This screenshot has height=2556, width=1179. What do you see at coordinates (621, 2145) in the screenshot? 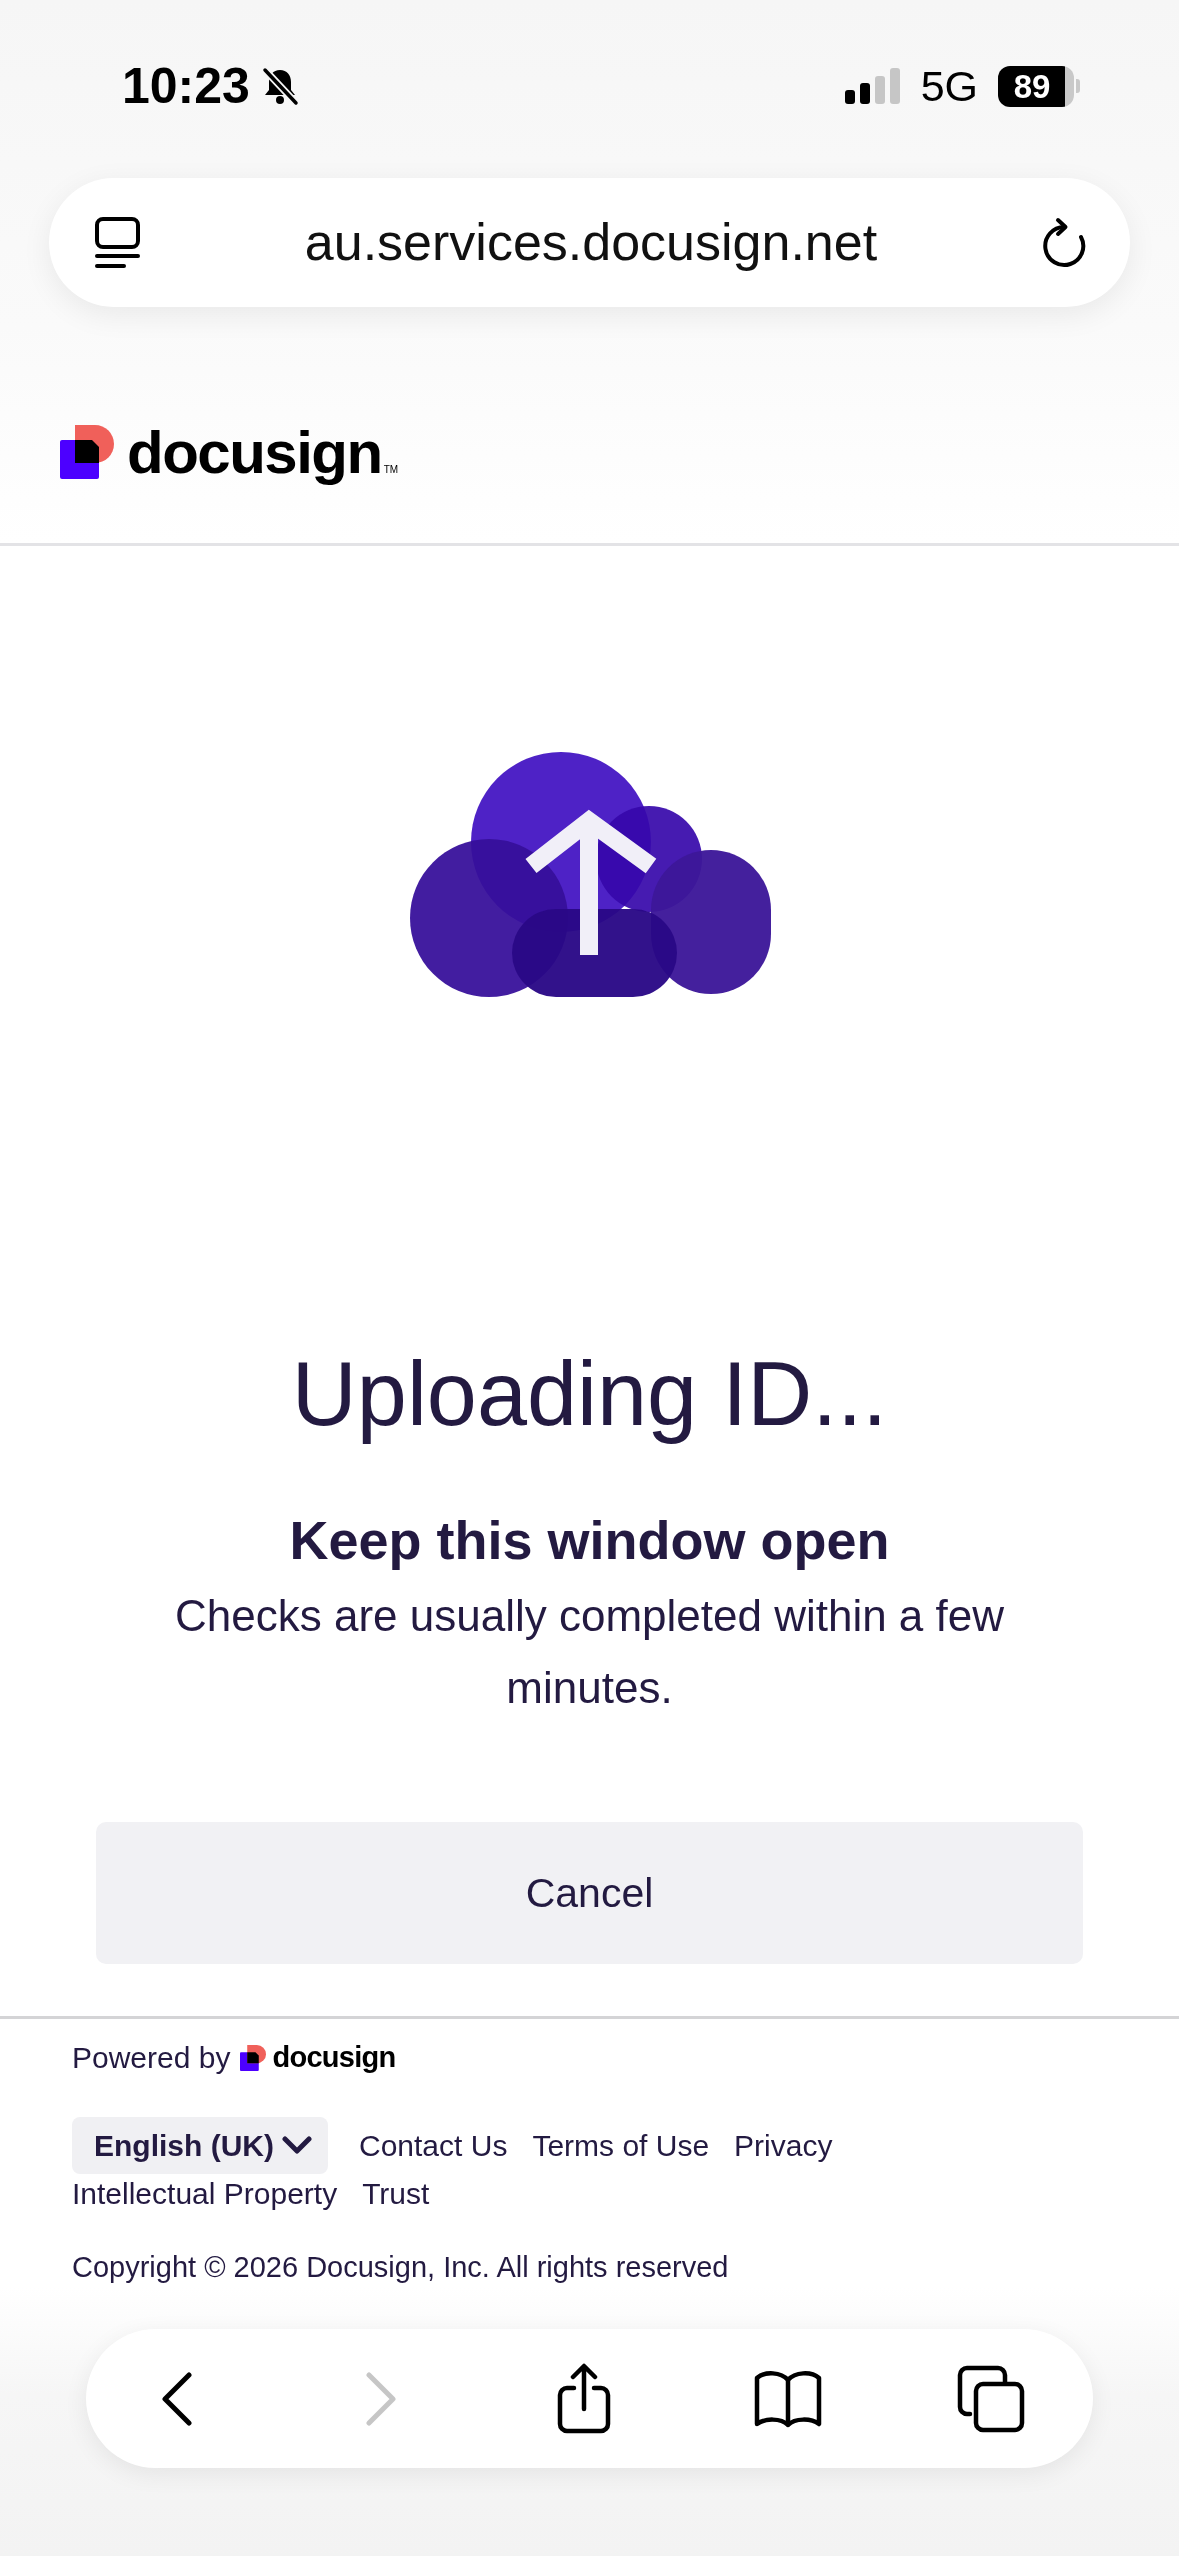
I see `footer-link: Terms of Use` at bounding box center [621, 2145].